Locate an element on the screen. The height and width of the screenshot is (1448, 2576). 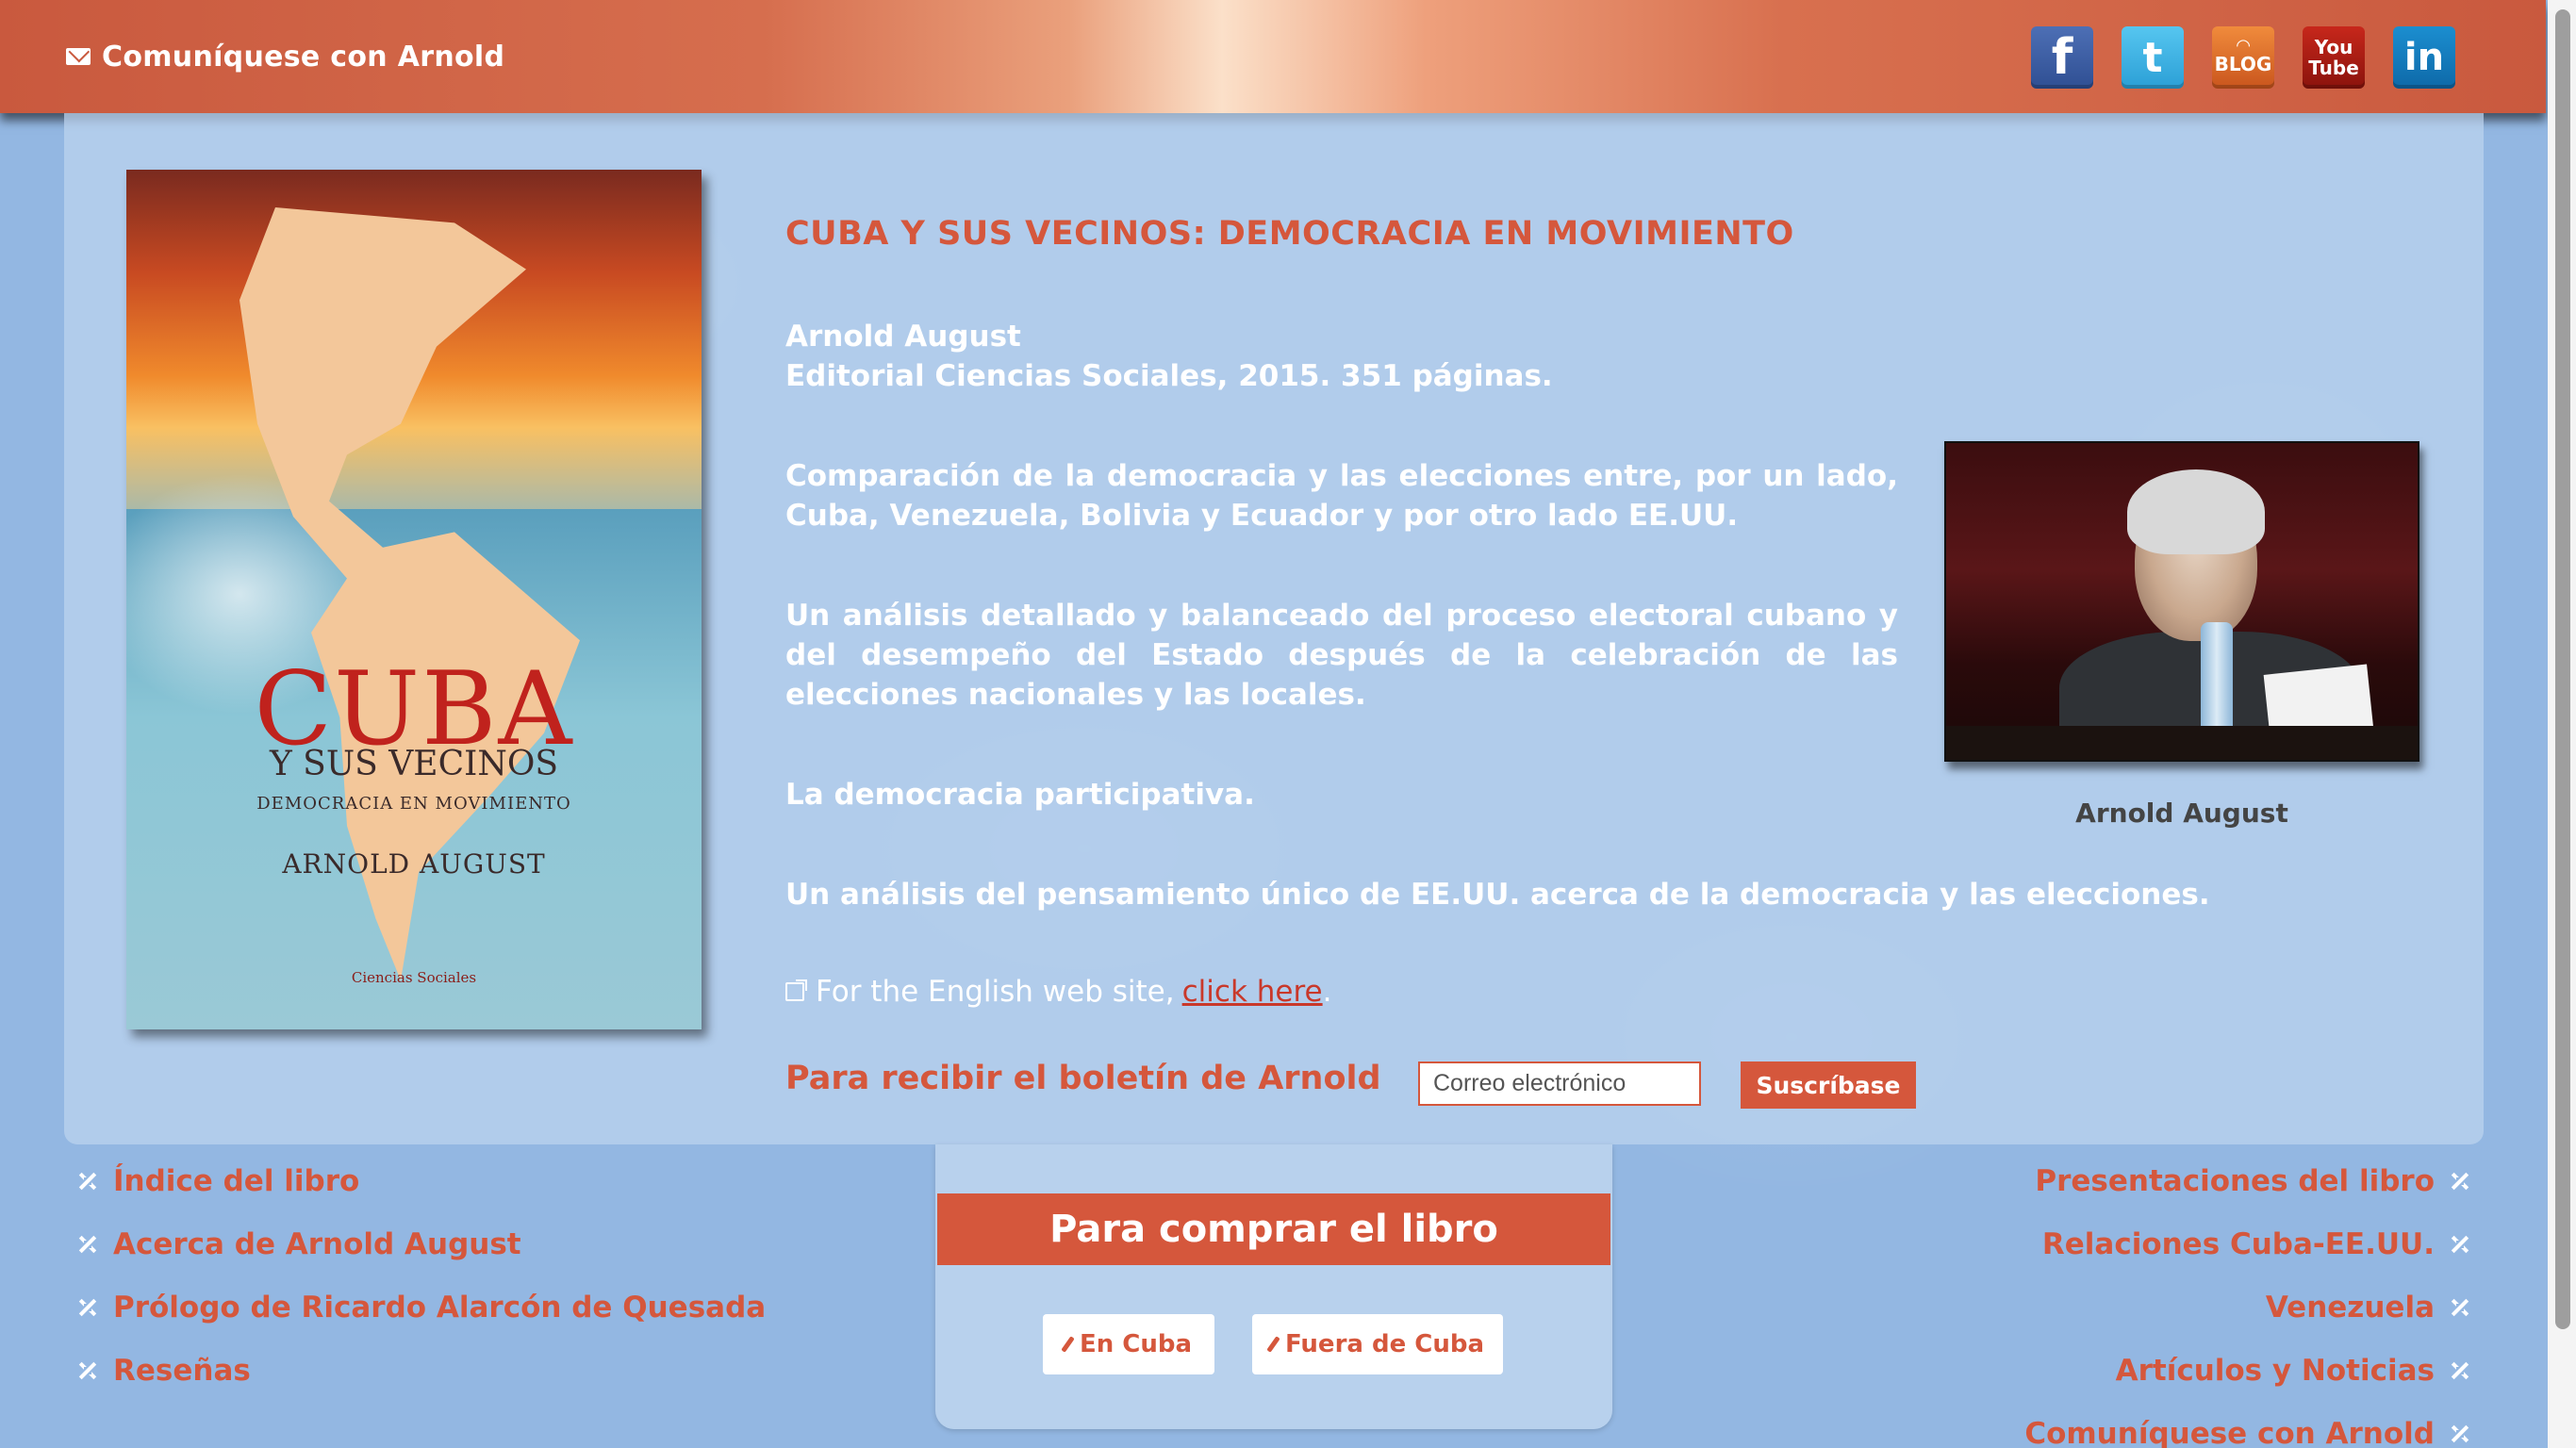
cover-subtitle: Y SUS VECINOS is located at coordinates (414, 764).